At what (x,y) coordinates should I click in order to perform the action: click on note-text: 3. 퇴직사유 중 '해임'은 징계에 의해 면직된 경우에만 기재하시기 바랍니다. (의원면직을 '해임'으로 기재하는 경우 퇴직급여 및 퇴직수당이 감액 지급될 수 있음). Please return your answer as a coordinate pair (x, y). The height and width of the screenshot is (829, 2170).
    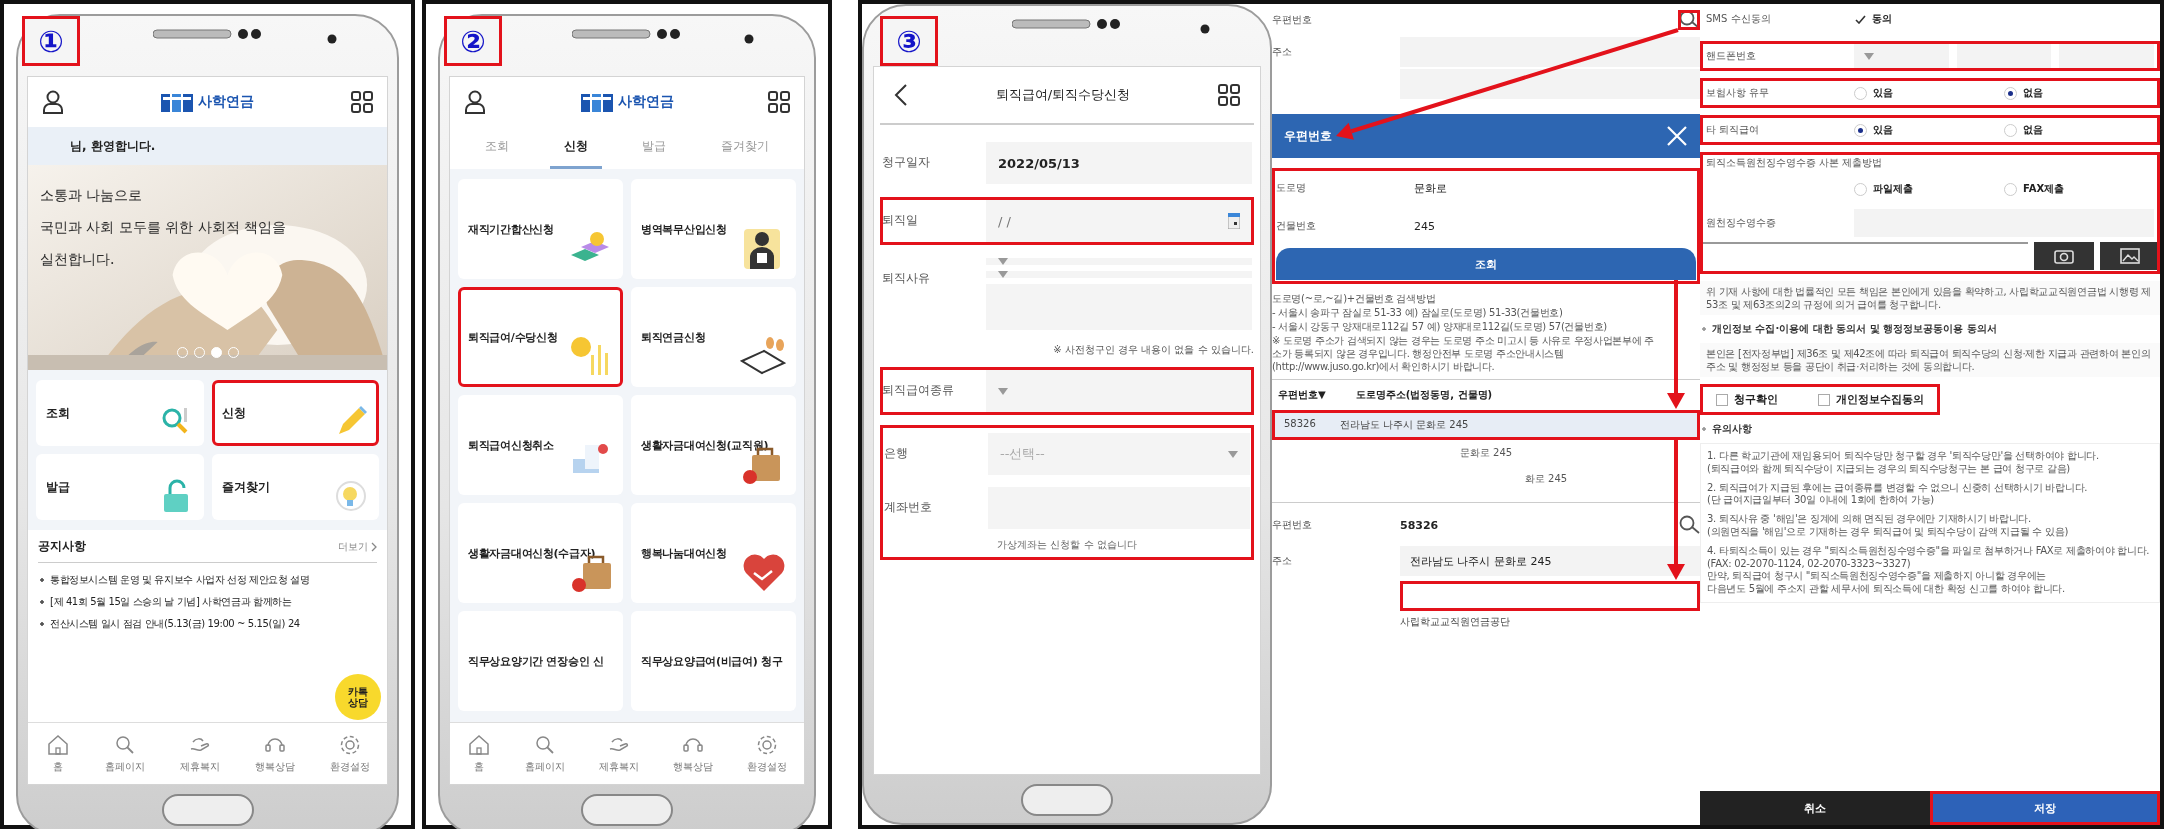
    Looking at the image, I should click on (1888, 526).